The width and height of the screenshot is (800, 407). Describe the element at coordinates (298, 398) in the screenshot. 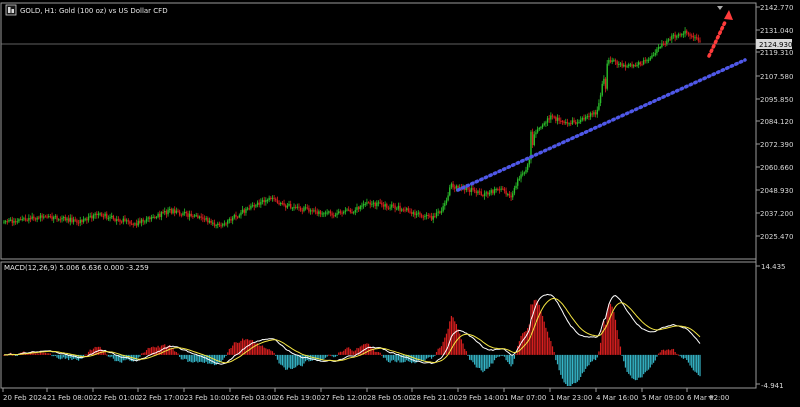

I see `time-tick-label: 26 Feb 19:00` at that location.